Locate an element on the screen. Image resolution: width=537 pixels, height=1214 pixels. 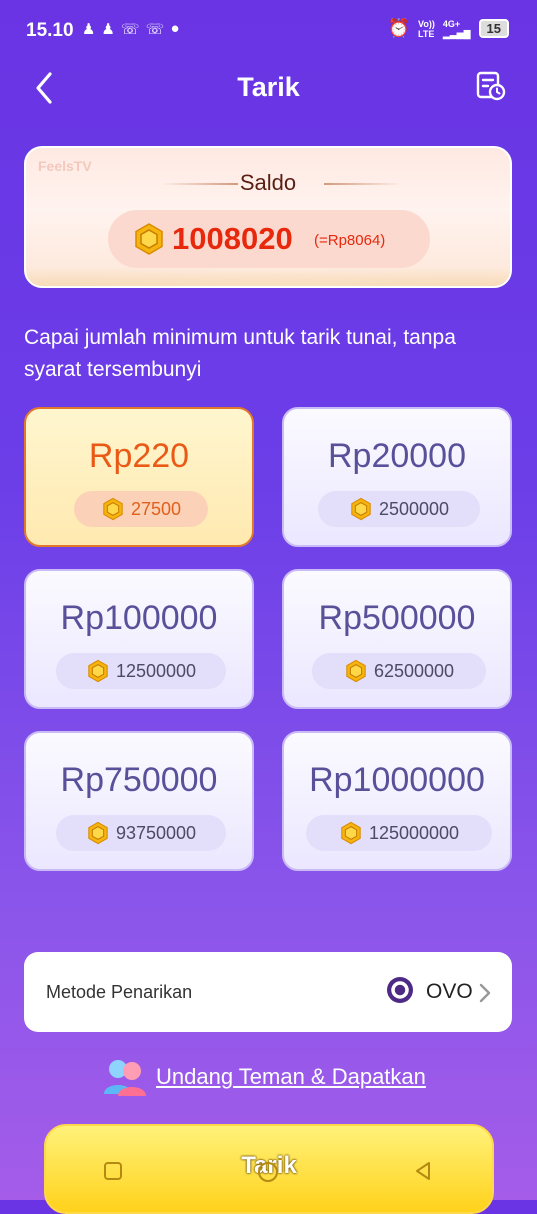
invite-friends-link: Undang Teman & Dapatkan is located at coordinates (268, 1078).